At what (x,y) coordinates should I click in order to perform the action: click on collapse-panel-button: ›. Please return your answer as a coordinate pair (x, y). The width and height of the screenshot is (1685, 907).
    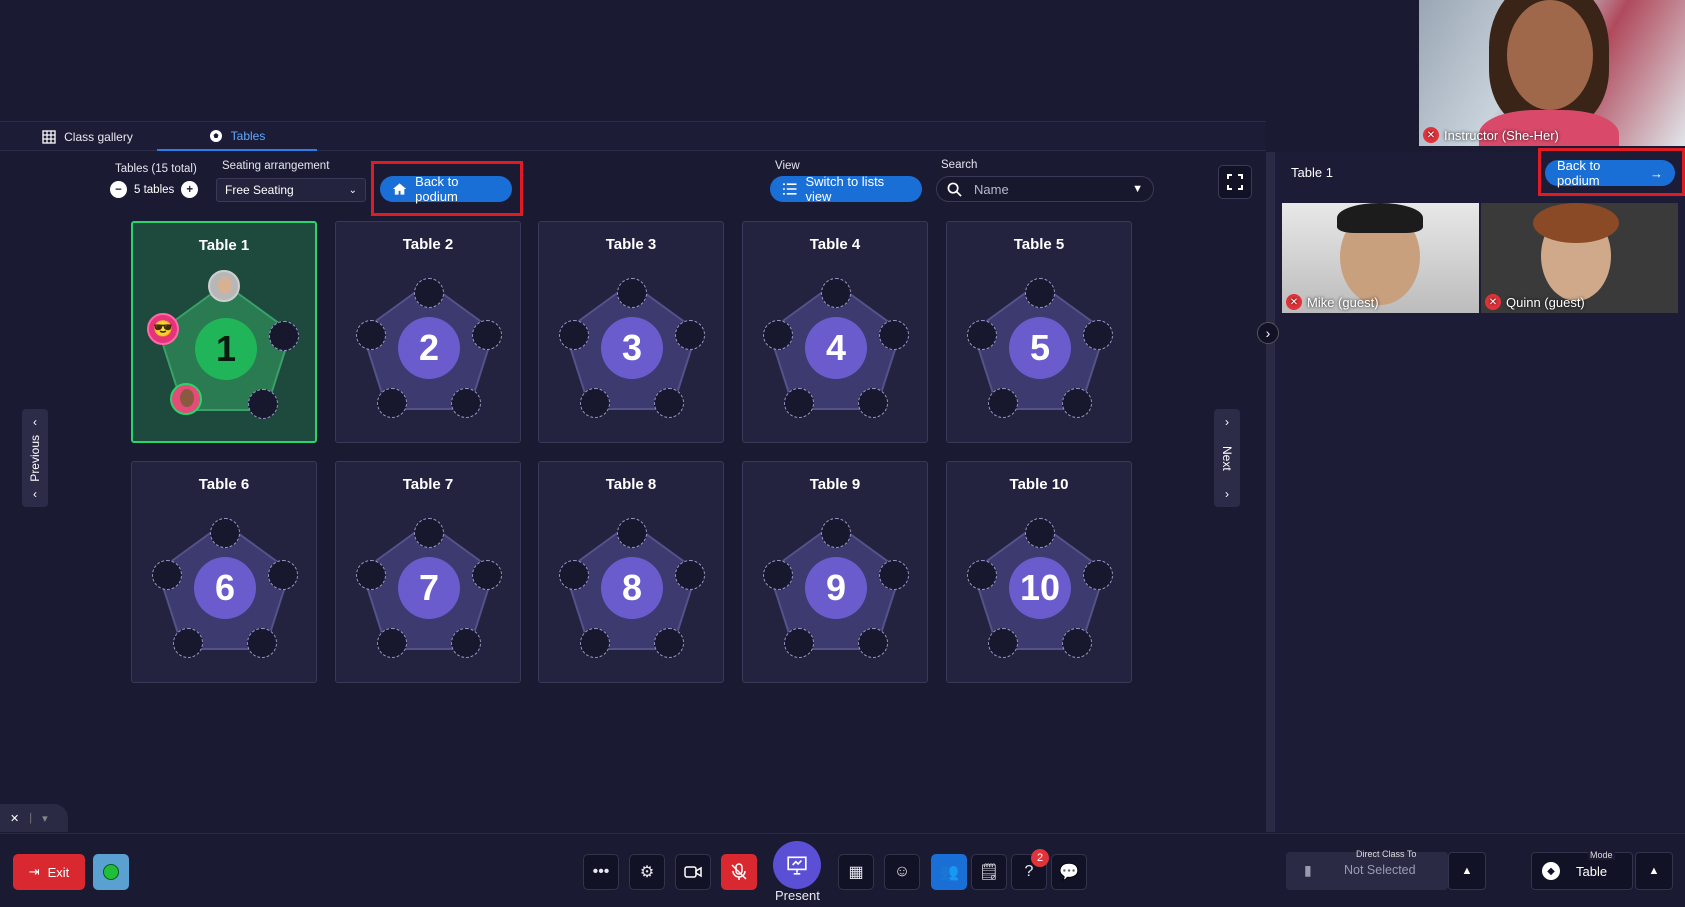
    Looking at the image, I should click on (1268, 333).